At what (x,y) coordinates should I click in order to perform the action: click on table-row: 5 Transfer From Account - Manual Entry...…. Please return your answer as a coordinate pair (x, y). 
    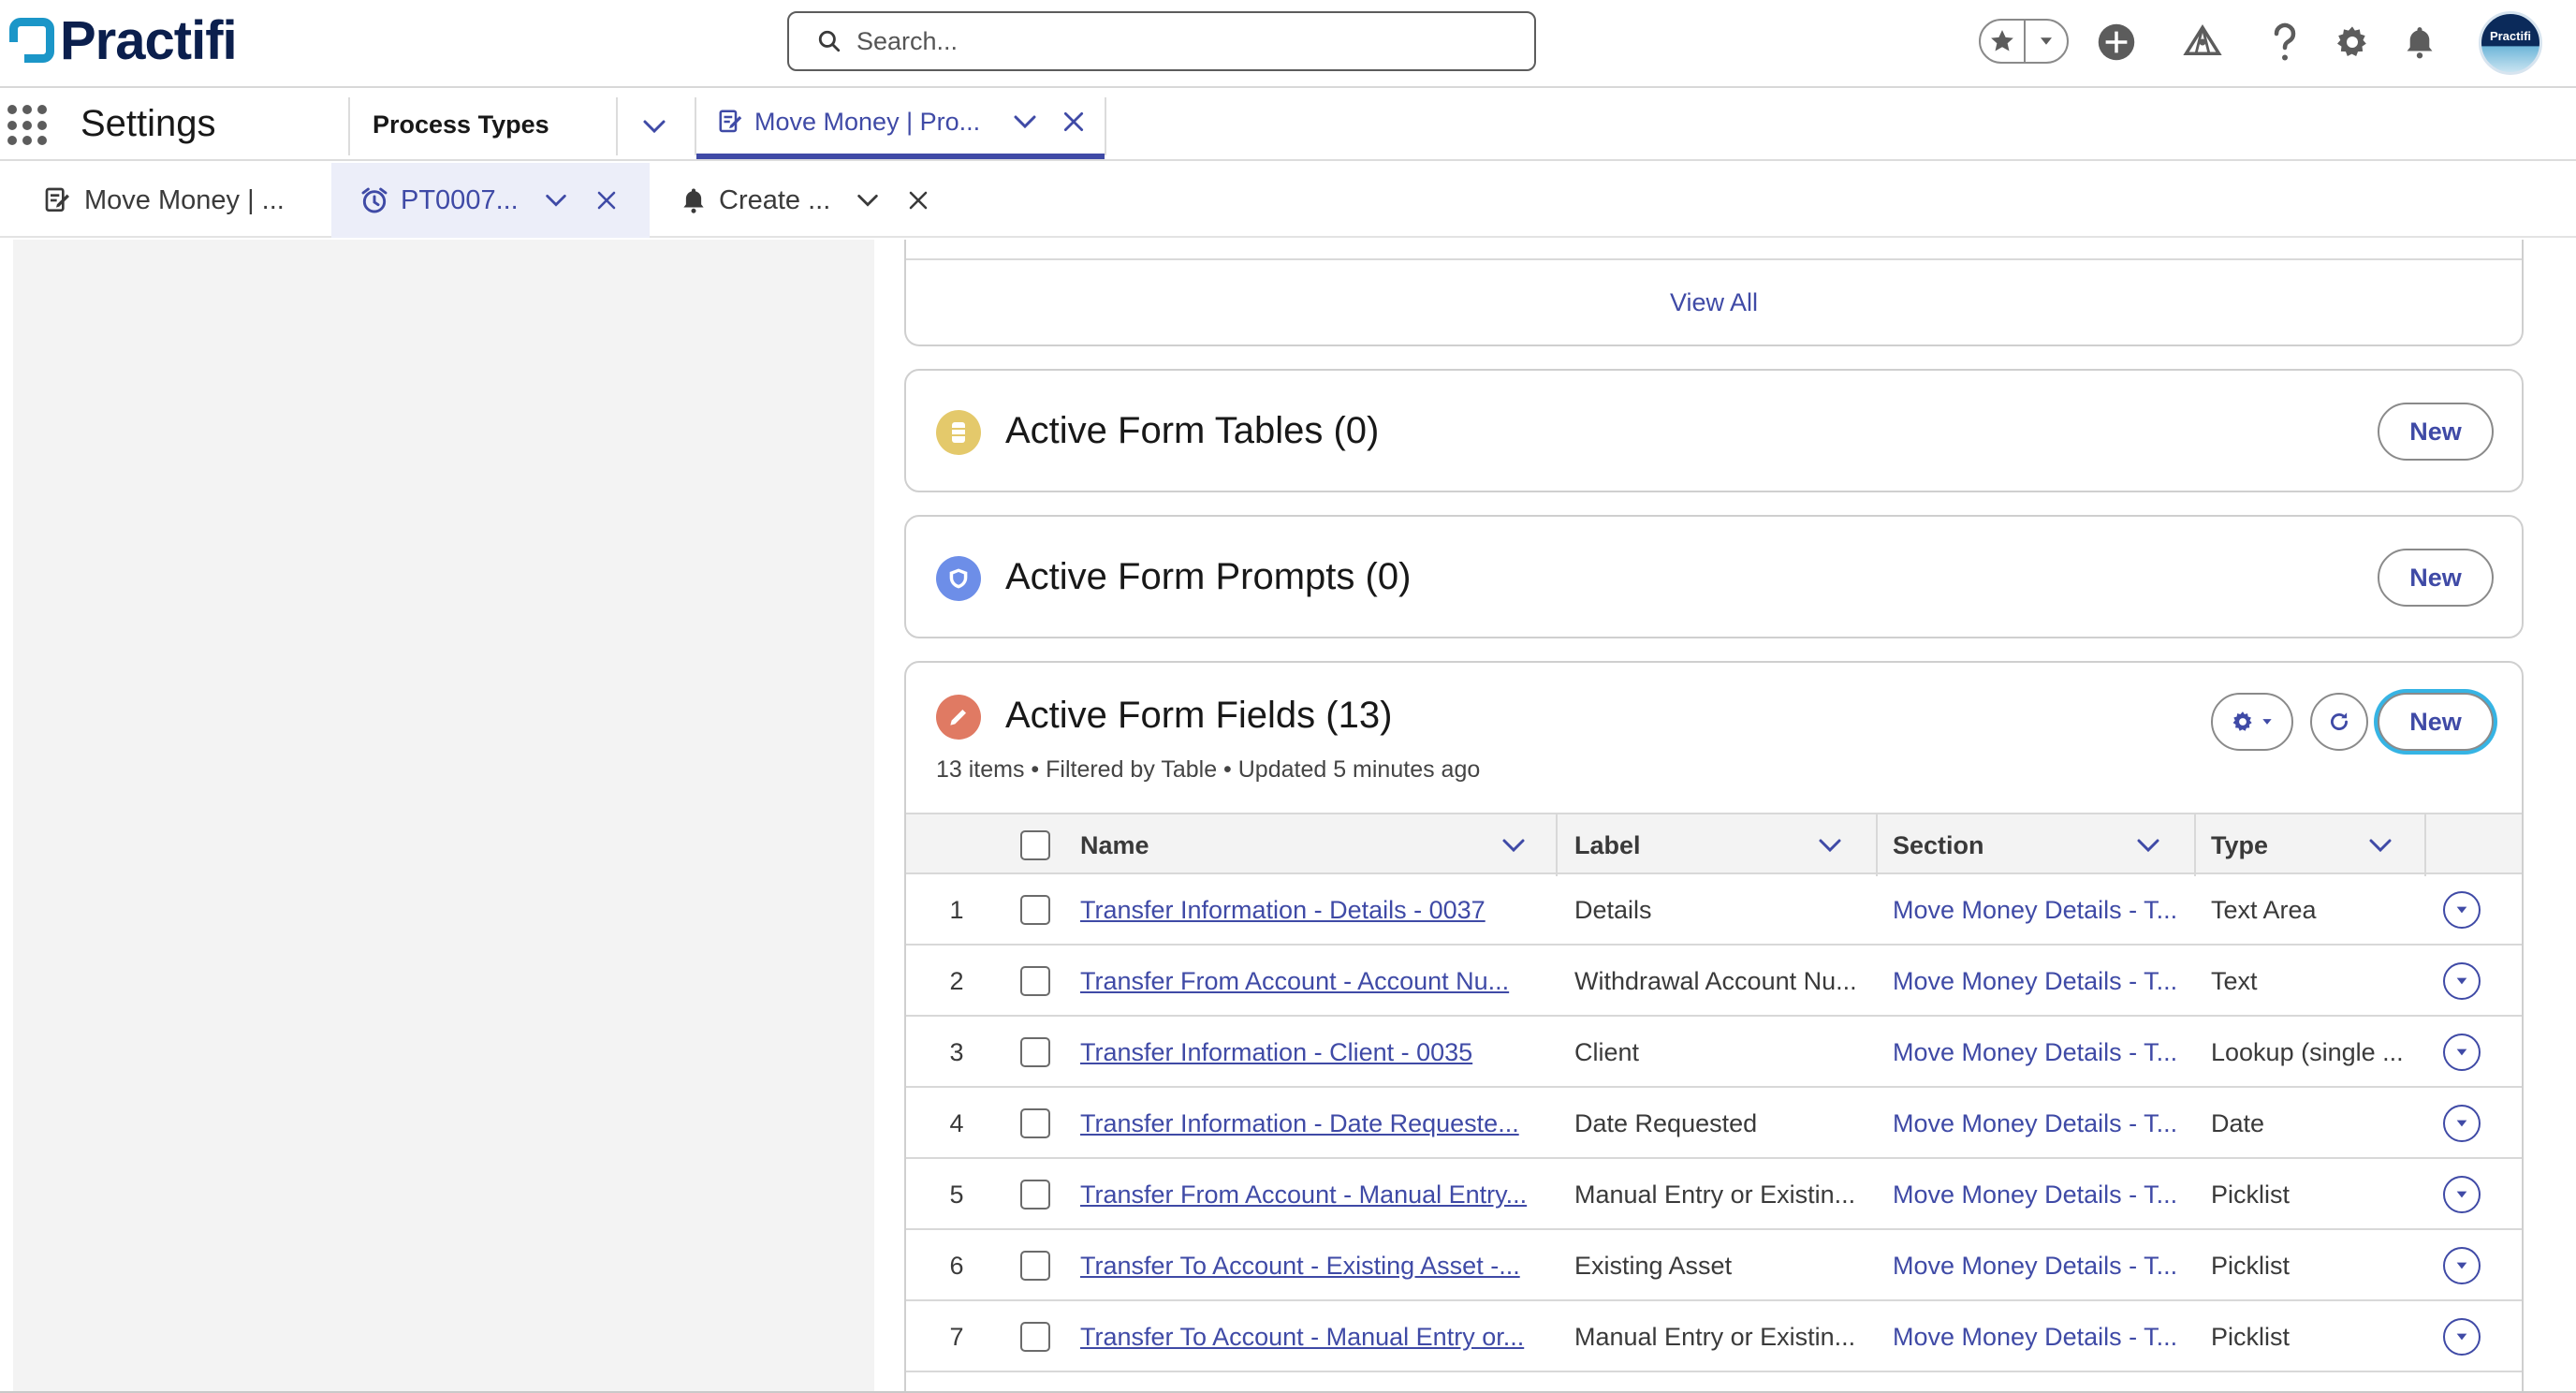
    Looking at the image, I should click on (1714, 1194).